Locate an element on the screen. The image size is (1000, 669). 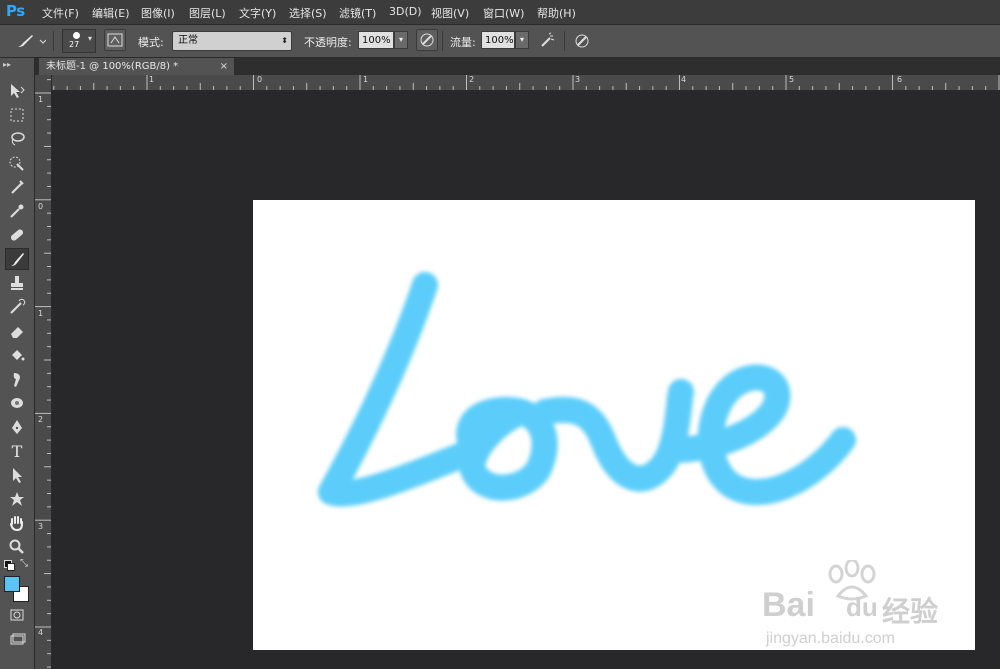
default-colors-button is located at coordinates (9, 565).